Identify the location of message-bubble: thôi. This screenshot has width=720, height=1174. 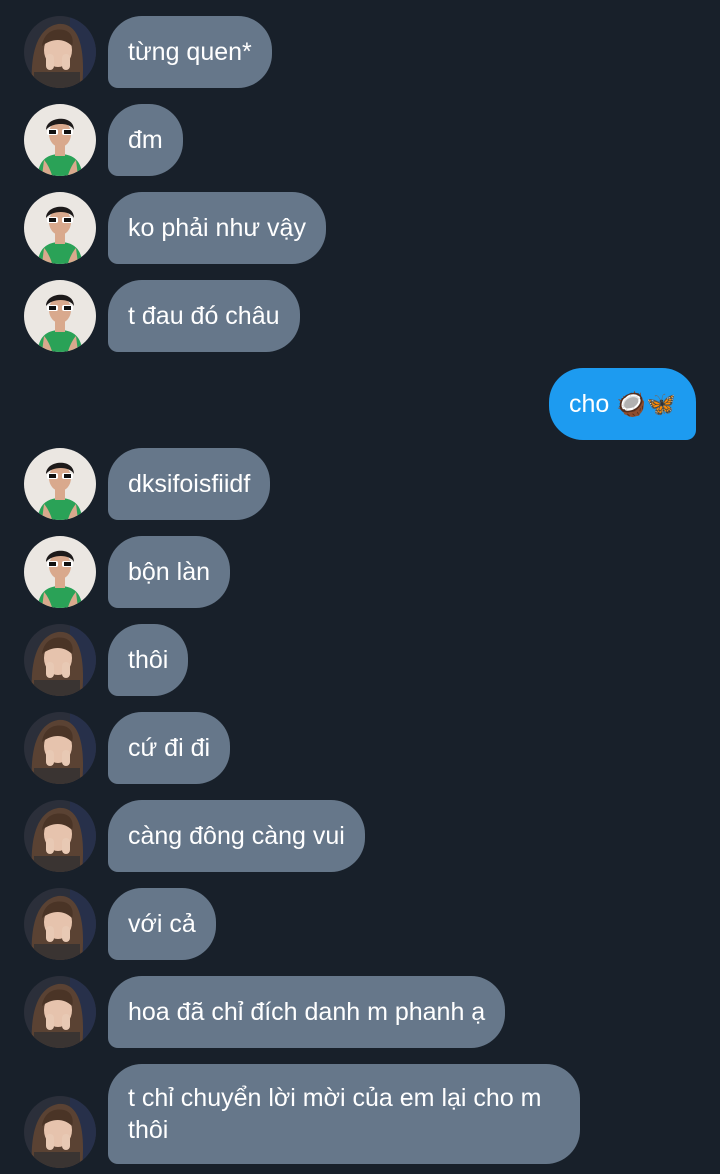
(148, 660).